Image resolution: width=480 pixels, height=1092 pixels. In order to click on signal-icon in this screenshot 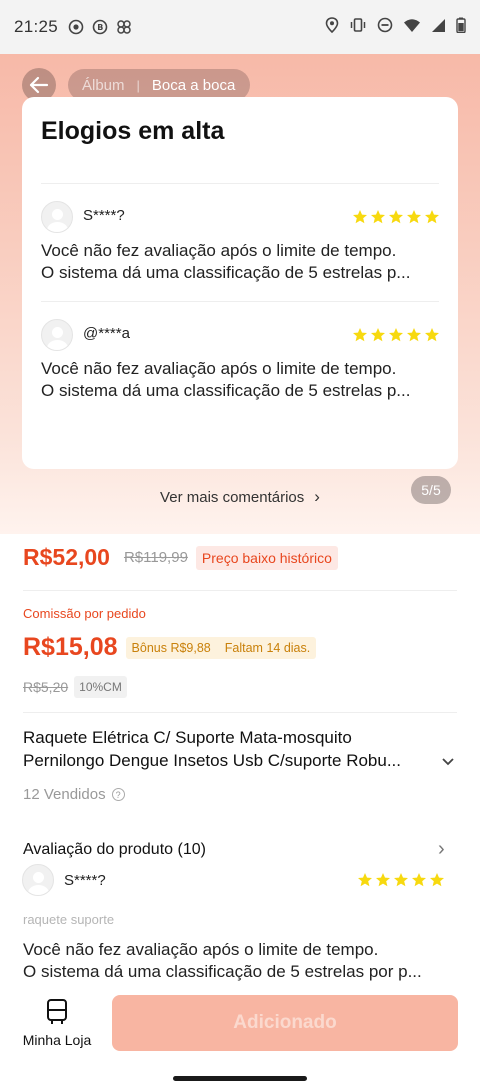, I will do `click(438, 27)`.